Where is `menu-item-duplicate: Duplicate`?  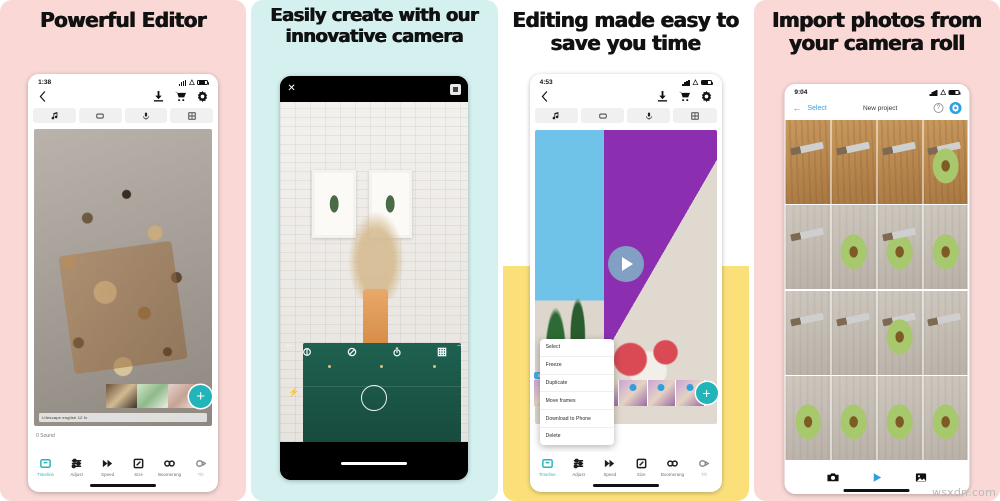
menu-item-duplicate: Duplicate is located at coordinates (576, 384).